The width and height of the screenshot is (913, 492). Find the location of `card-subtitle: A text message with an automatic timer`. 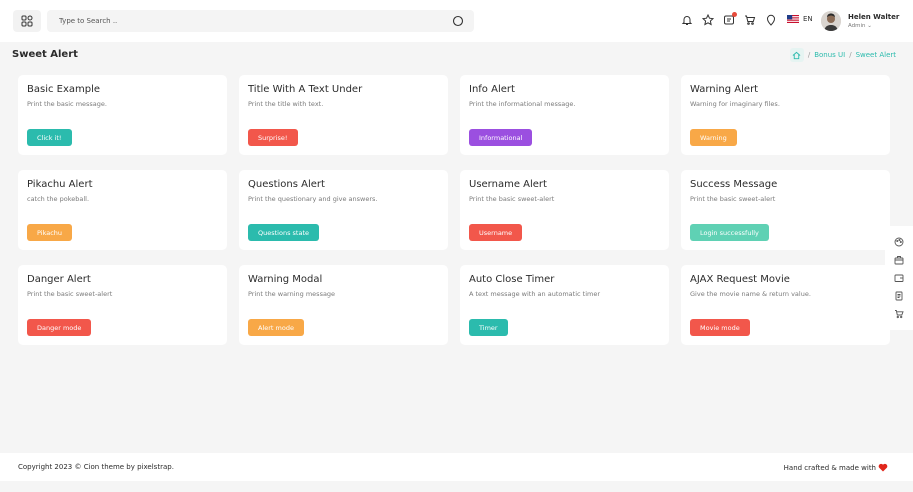

card-subtitle: A text message with an automatic timer is located at coordinates (535, 294).